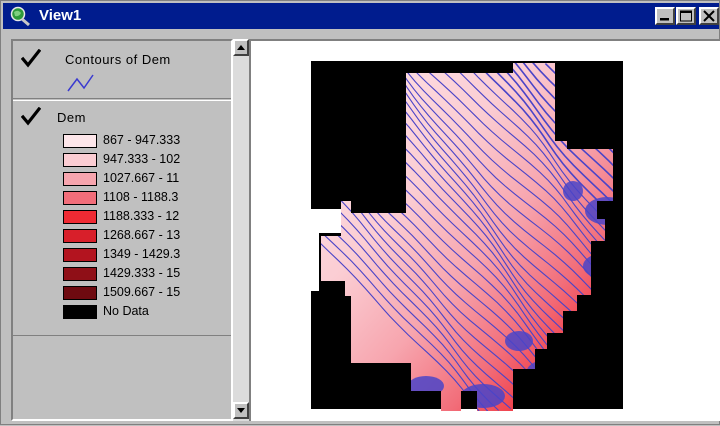  What do you see at coordinates (126, 311) in the screenshot?
I see `legend-label: No Data` at bounding box center [126, 311].